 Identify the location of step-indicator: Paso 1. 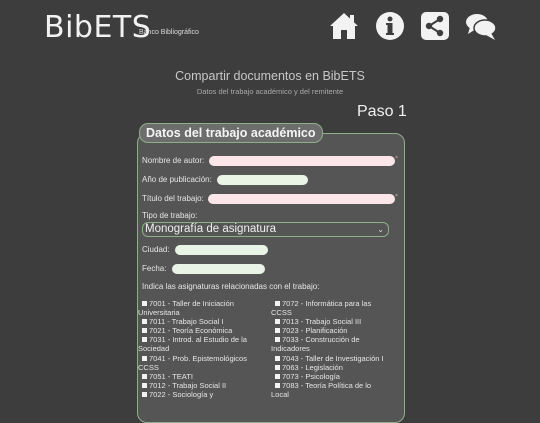
(382, 111).